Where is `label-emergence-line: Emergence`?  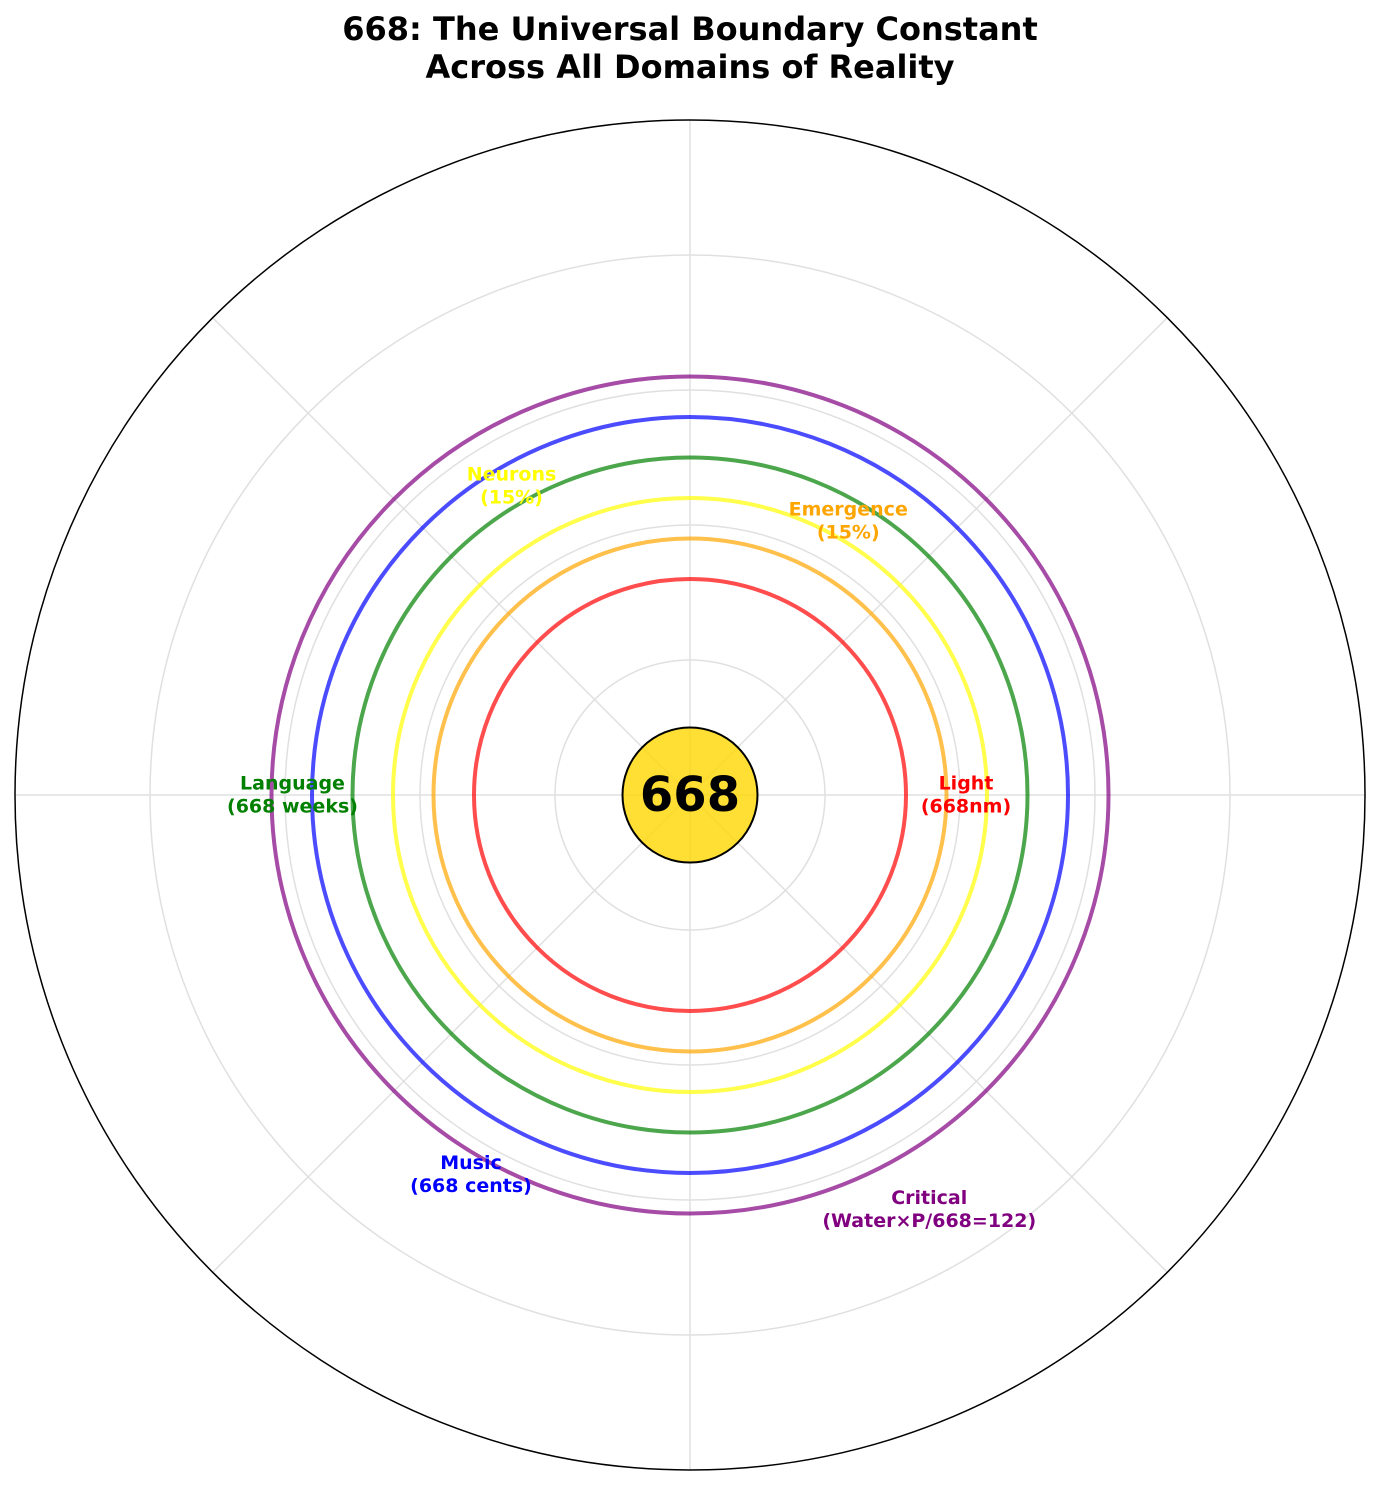
label-emergence-line: Emergence is located at coordinates (848, 509).